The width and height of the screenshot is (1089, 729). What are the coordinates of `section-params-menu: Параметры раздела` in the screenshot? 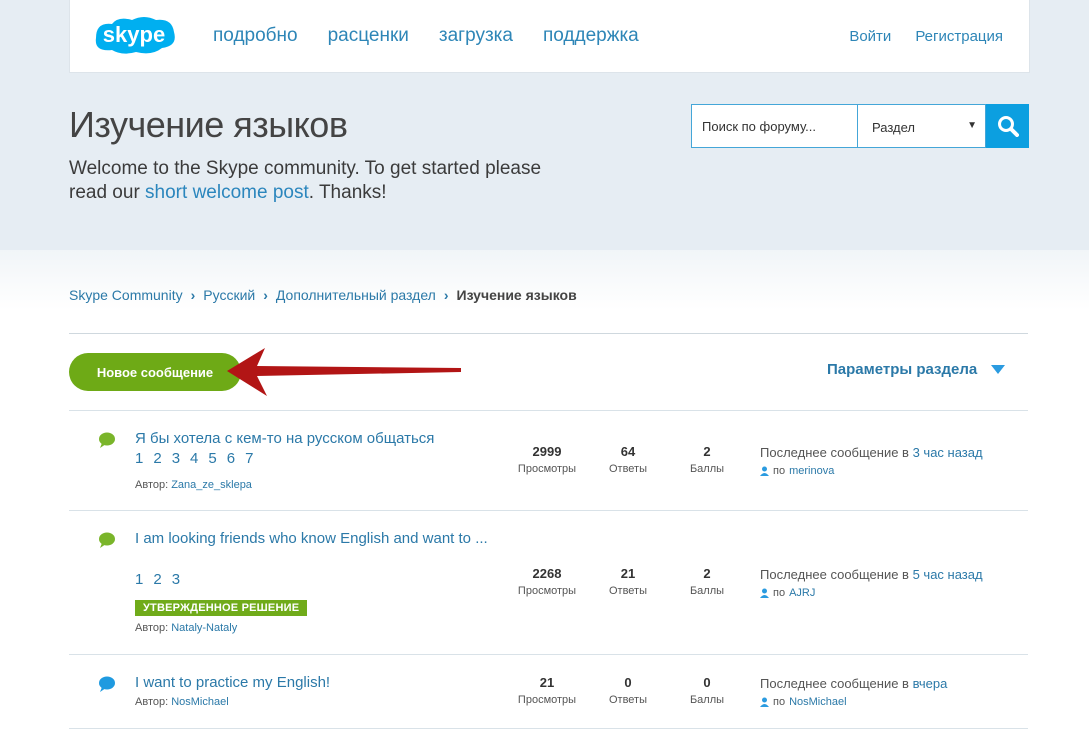 It's located at (916, 369).